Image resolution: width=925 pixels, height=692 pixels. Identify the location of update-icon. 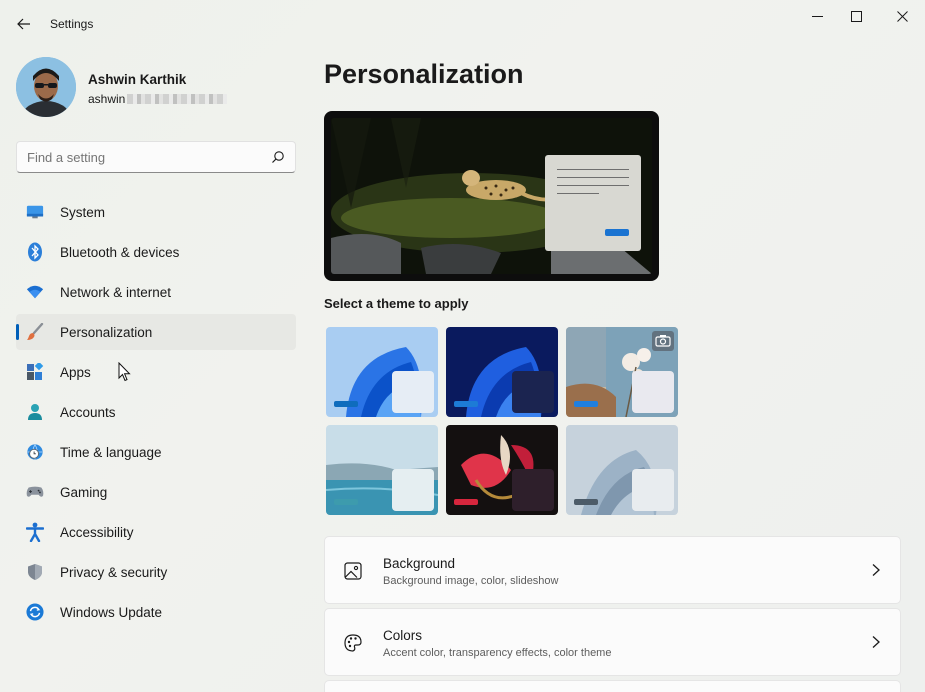
(35, 612).